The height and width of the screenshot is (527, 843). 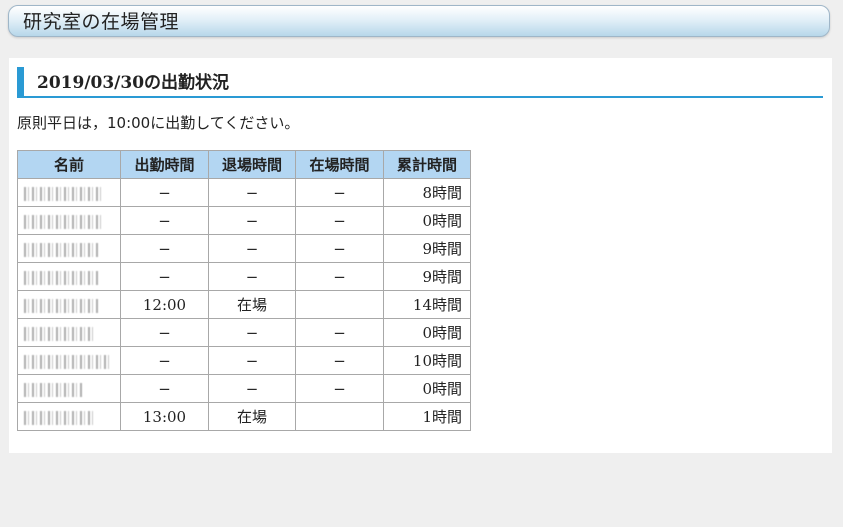 What do you see at coordinates (427, 416) in the screenshot?
I see `total-cell: 1時間` at bounding box center [427, 416].